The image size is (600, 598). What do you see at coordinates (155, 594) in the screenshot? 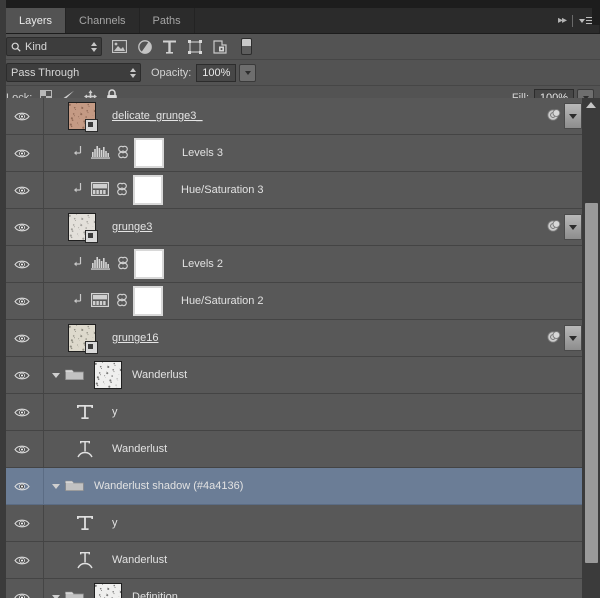
I see `layer-name: Definition` at bounding box center [155, 594].